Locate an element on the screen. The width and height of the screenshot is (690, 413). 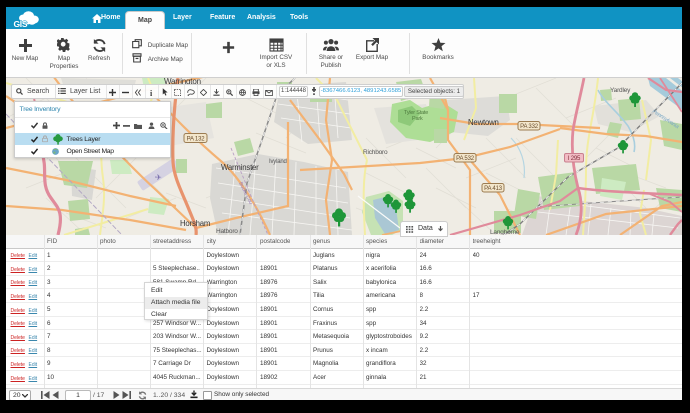
svg-text: PA 532 is located at coordinates (465, 159).